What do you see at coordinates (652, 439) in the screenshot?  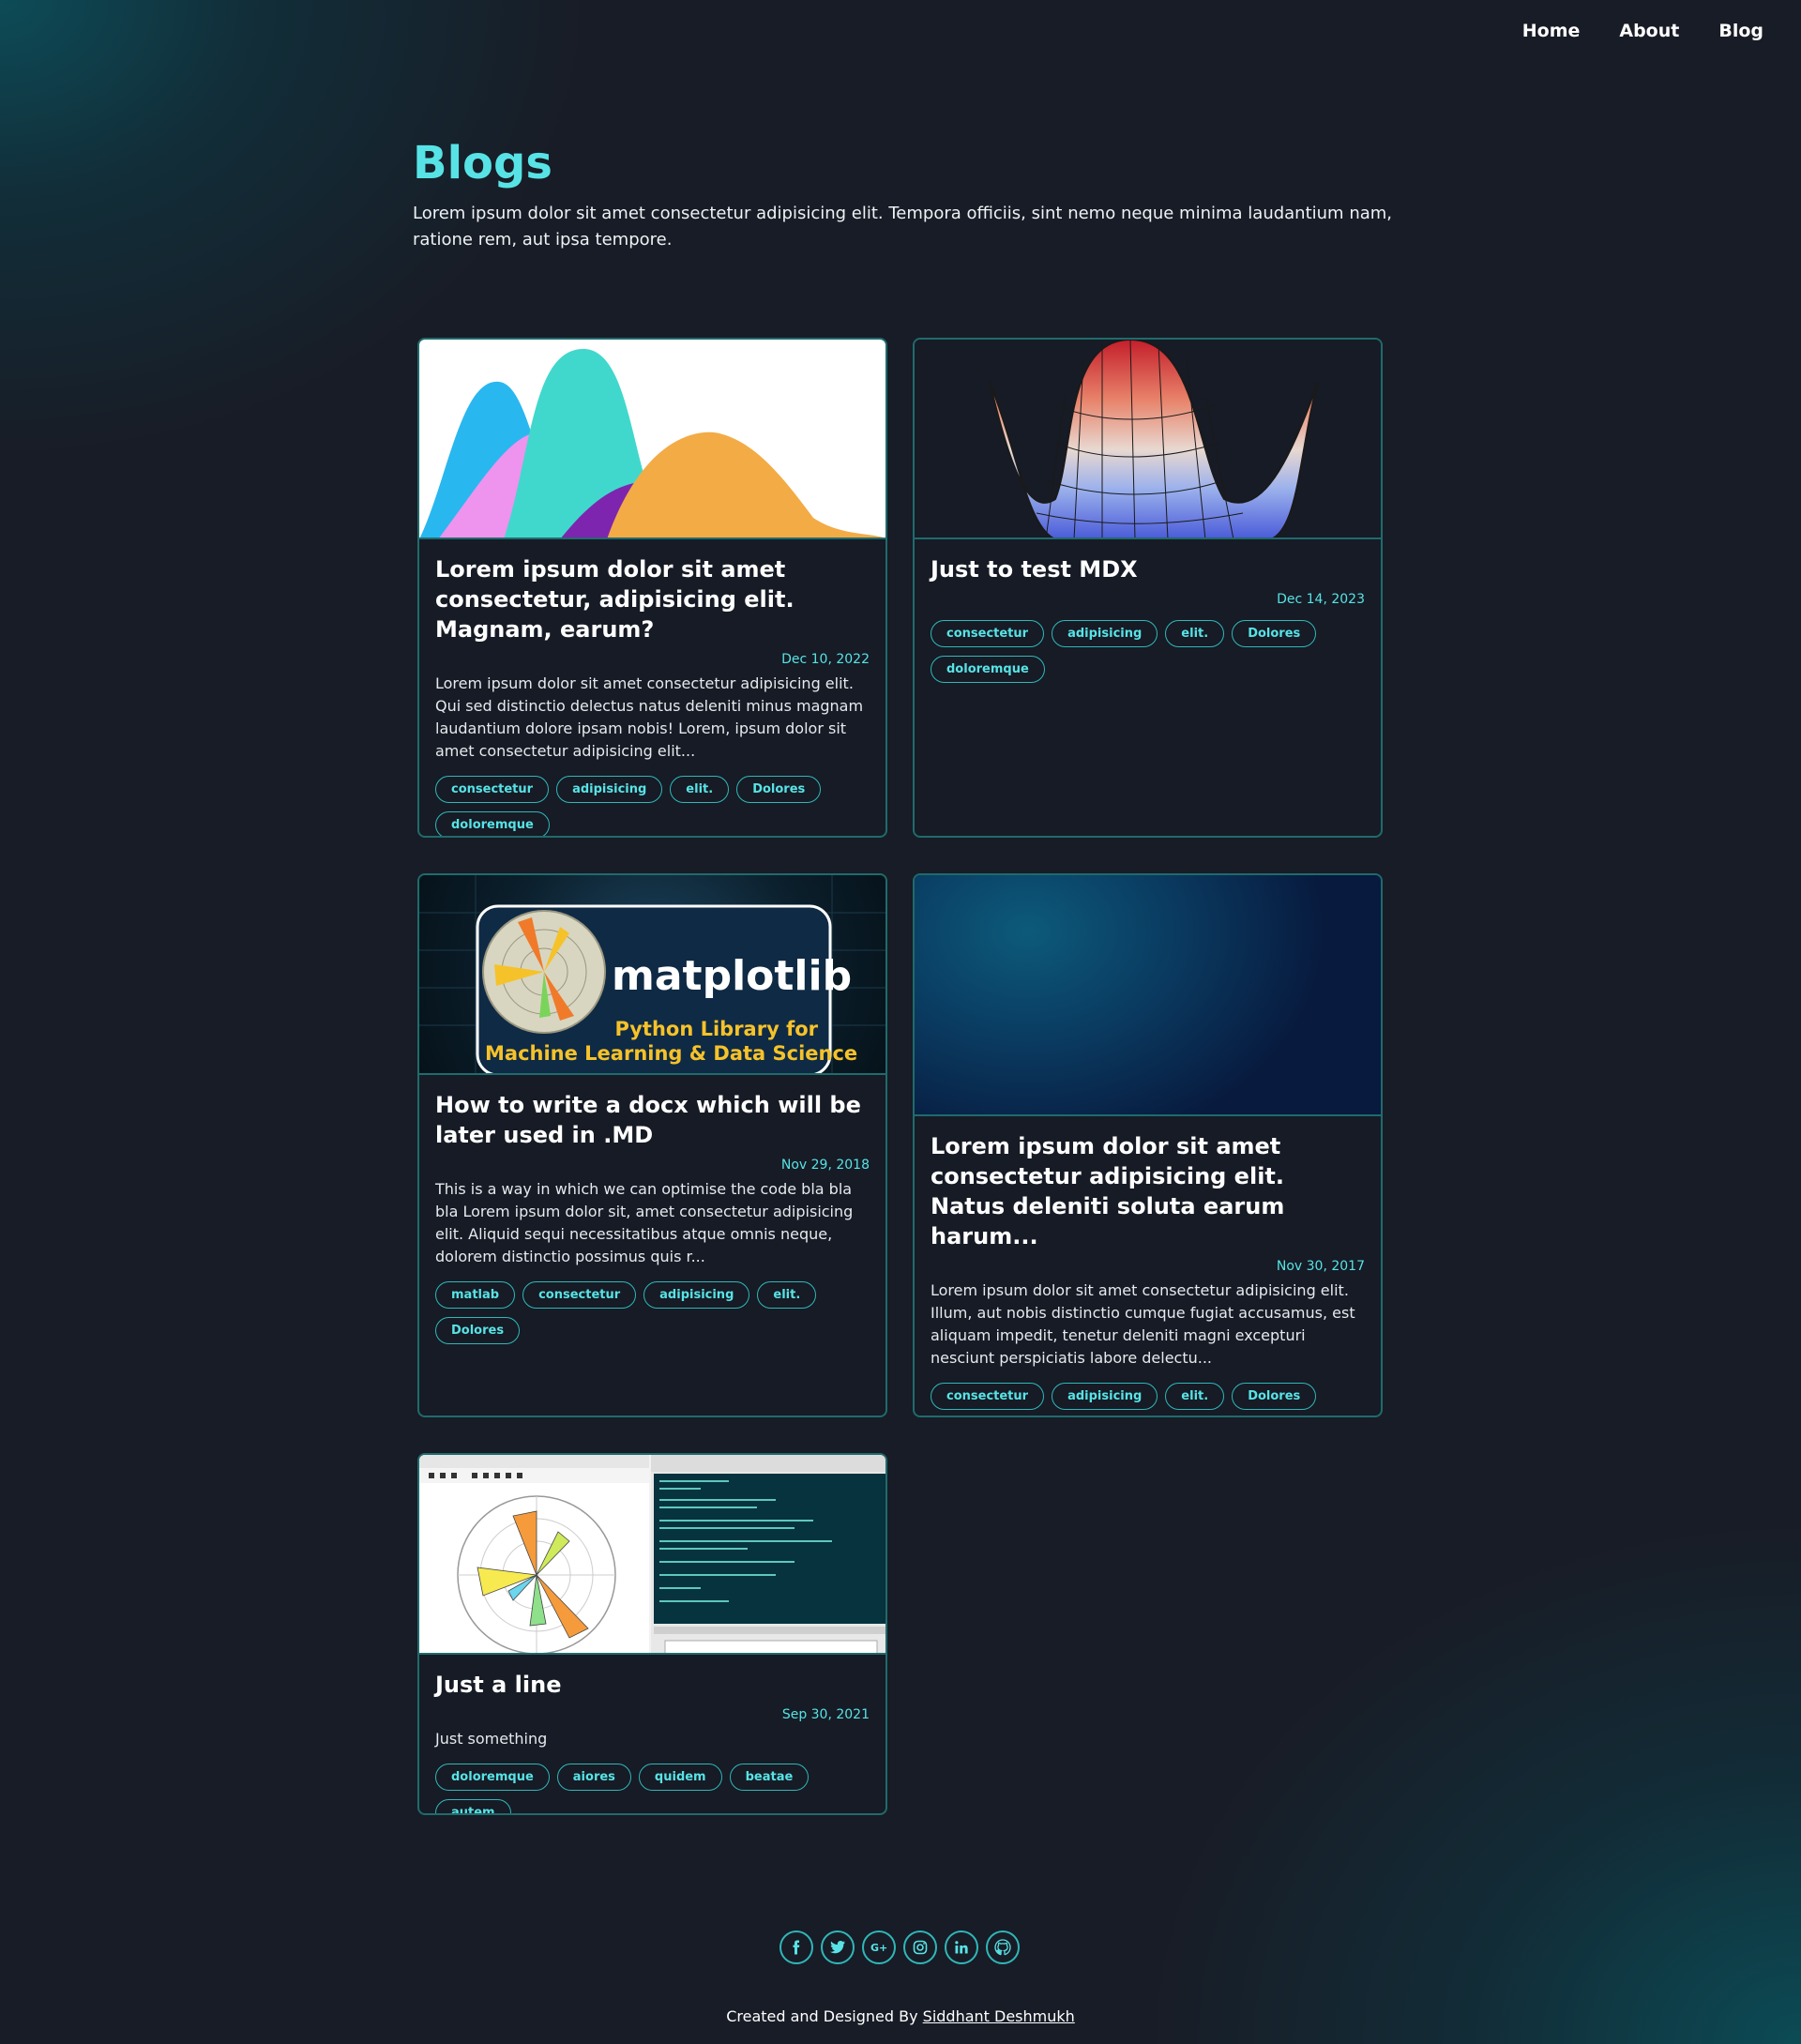 I see `card-thumbnail-density-plot` at bounding box center [652, 439].